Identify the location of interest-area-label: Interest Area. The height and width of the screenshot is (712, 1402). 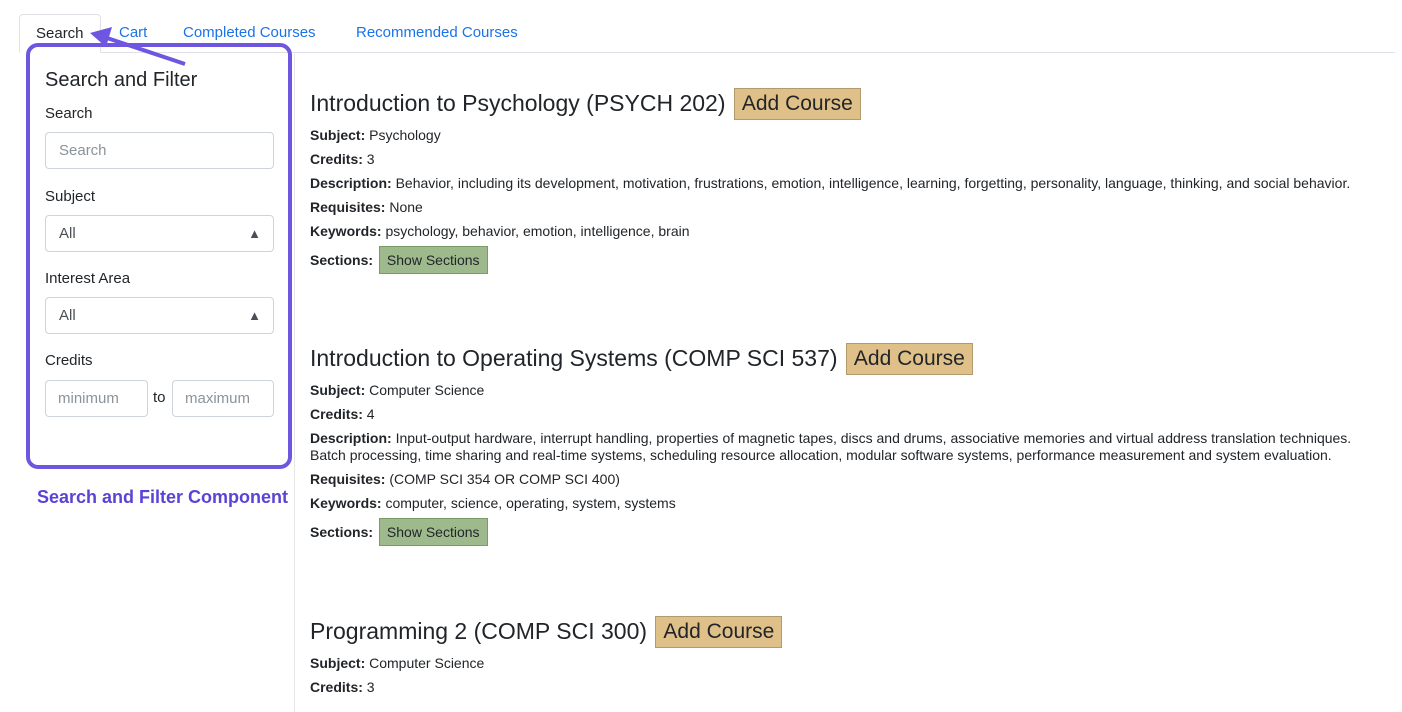
(88, 278).